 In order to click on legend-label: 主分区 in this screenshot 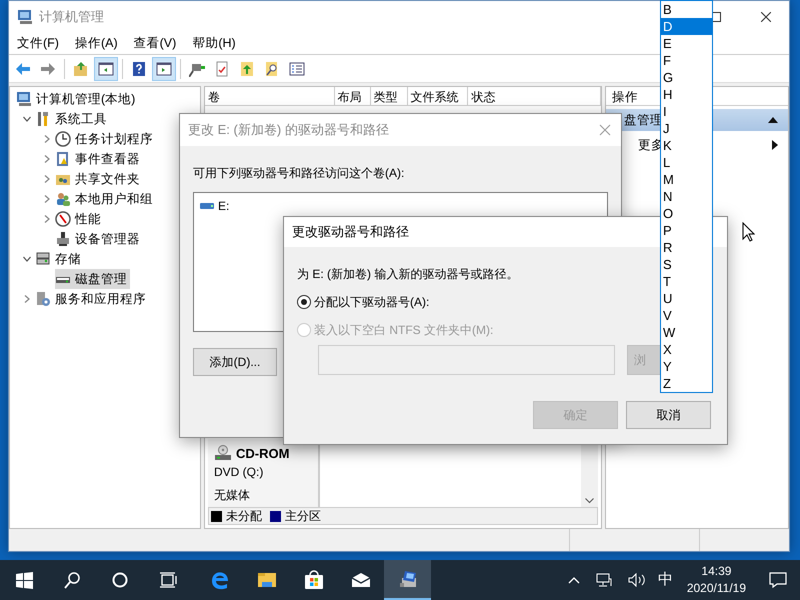, I will do `click(303, 516)`.